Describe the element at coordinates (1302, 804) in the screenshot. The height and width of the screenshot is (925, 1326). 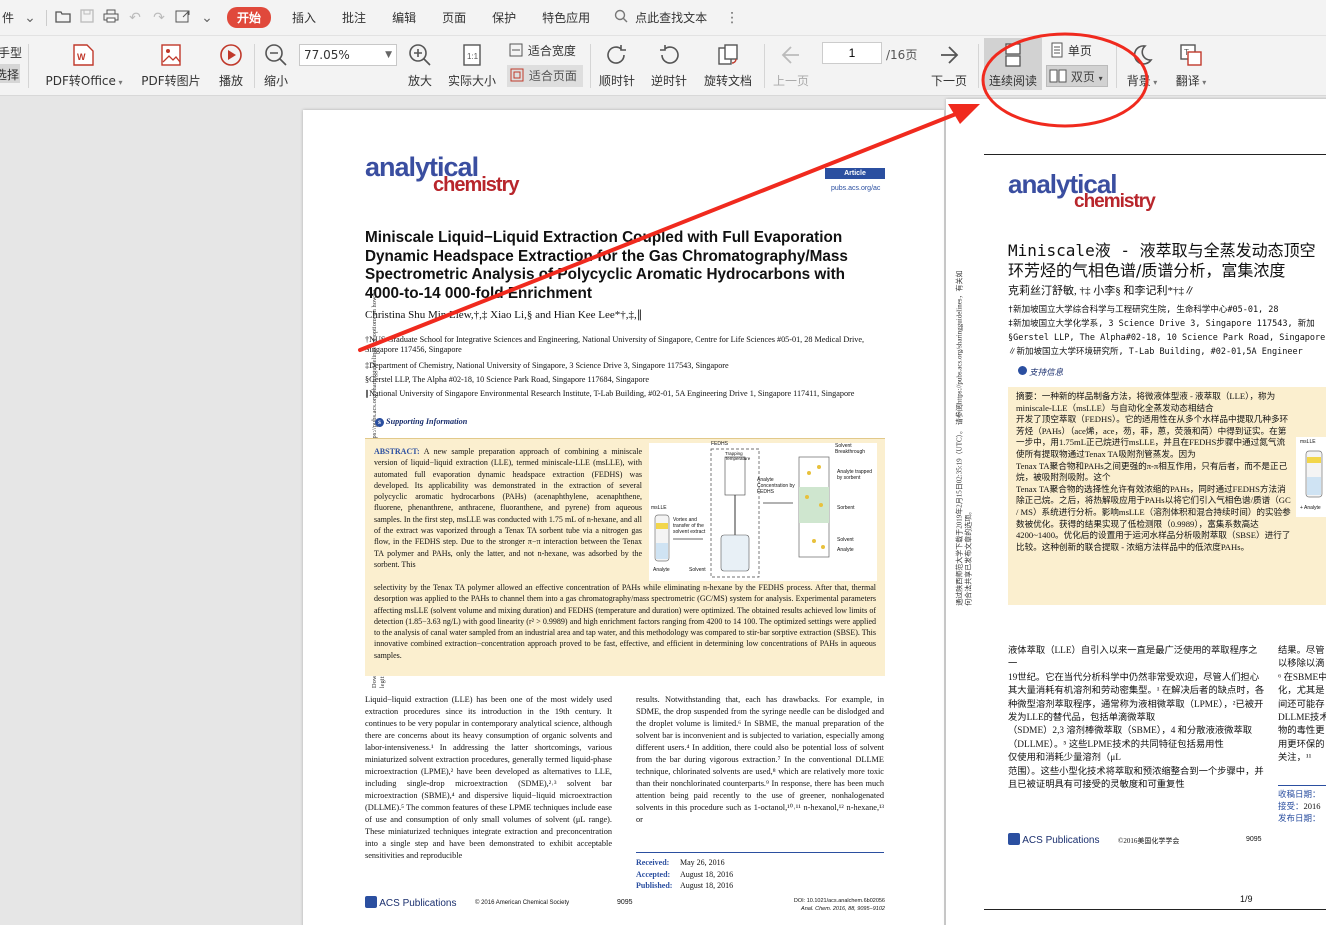
I see `dates-cn: 收稿日期： 接受：2016 发布日期：` at that location.